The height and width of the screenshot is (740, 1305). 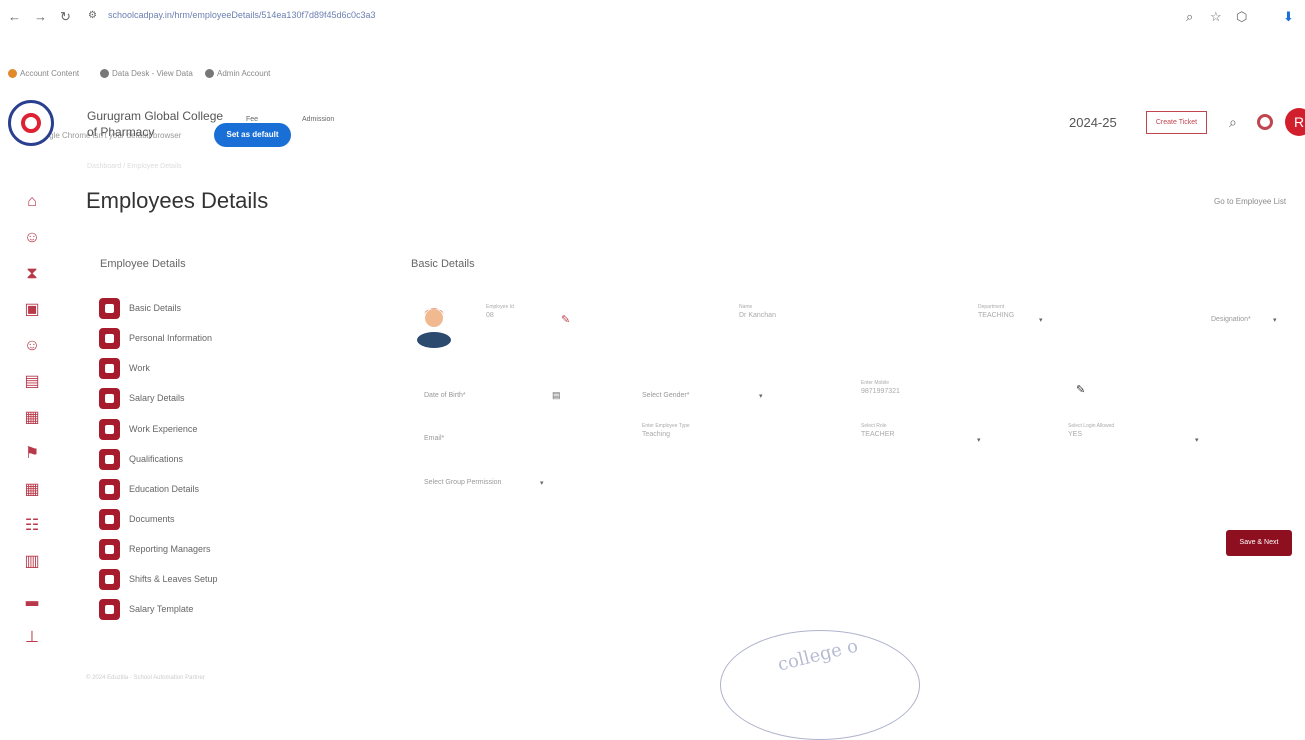 What do you see at coordinates (252, 119) in the screenshot?
I see `nav-fee: Fee` at bounding box center [252, 119].